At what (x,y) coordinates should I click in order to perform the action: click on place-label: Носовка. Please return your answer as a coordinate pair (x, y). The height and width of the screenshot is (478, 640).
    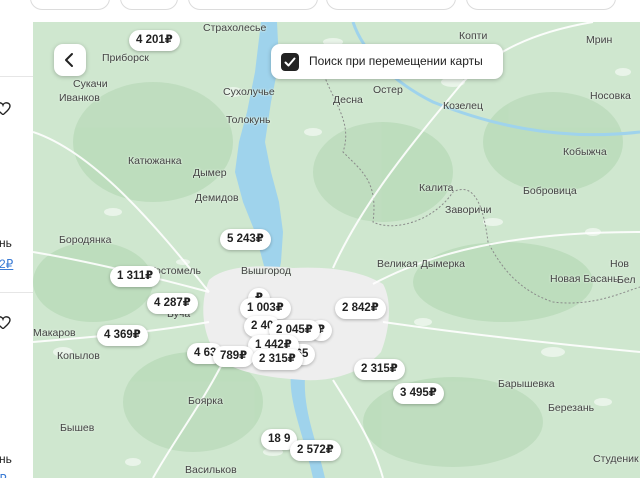
    Looking at the image, I should click on (610, 96).